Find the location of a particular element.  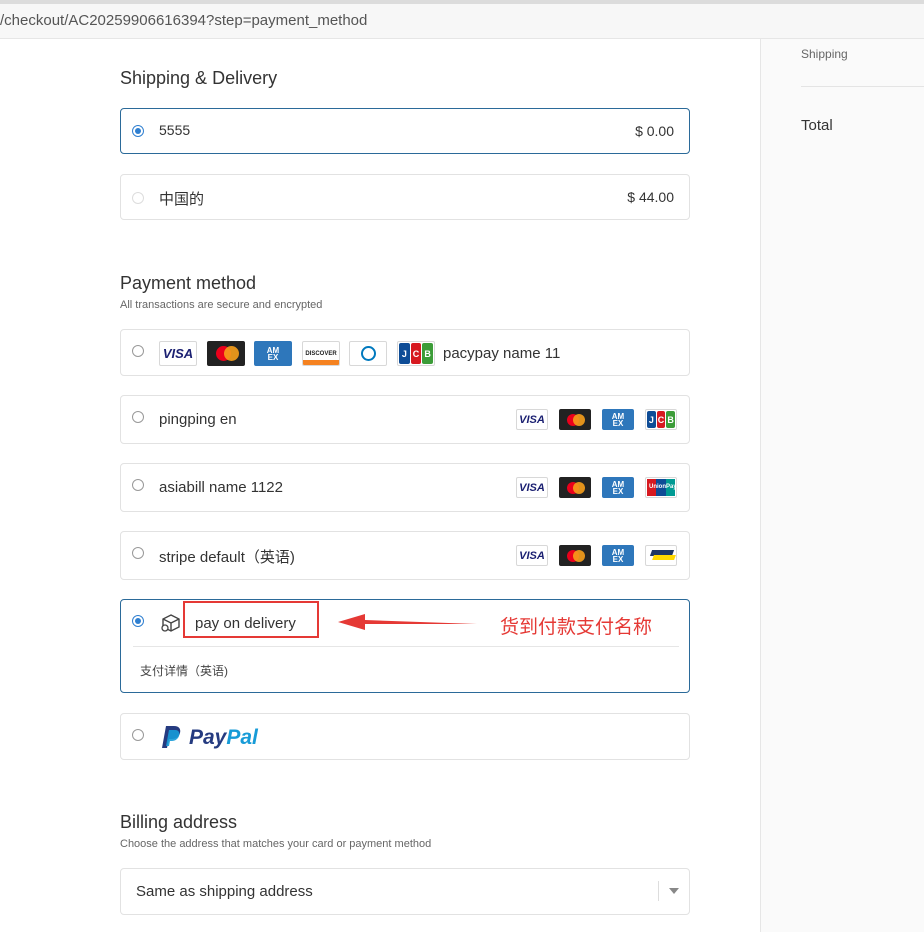

payment-radio-paypal is located at coordinates (138, 735).